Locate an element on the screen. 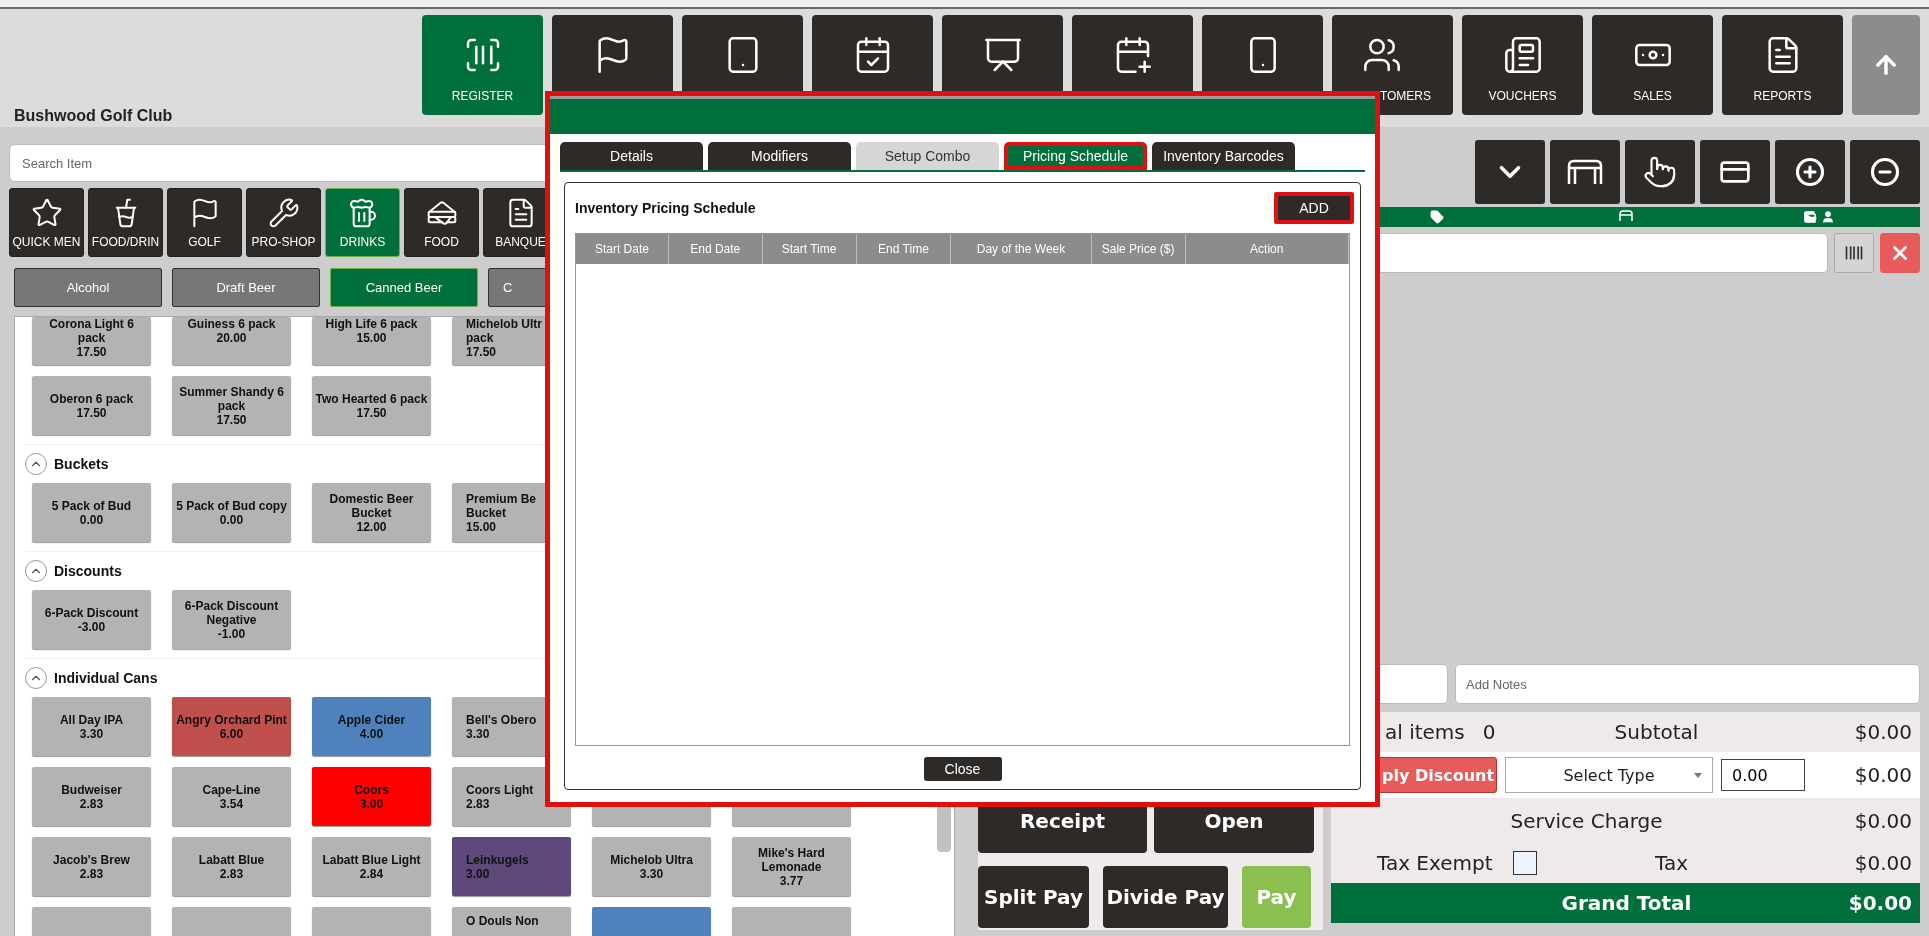  item-tile: Budweiser 2.83 is located at coordinates (91, 796).